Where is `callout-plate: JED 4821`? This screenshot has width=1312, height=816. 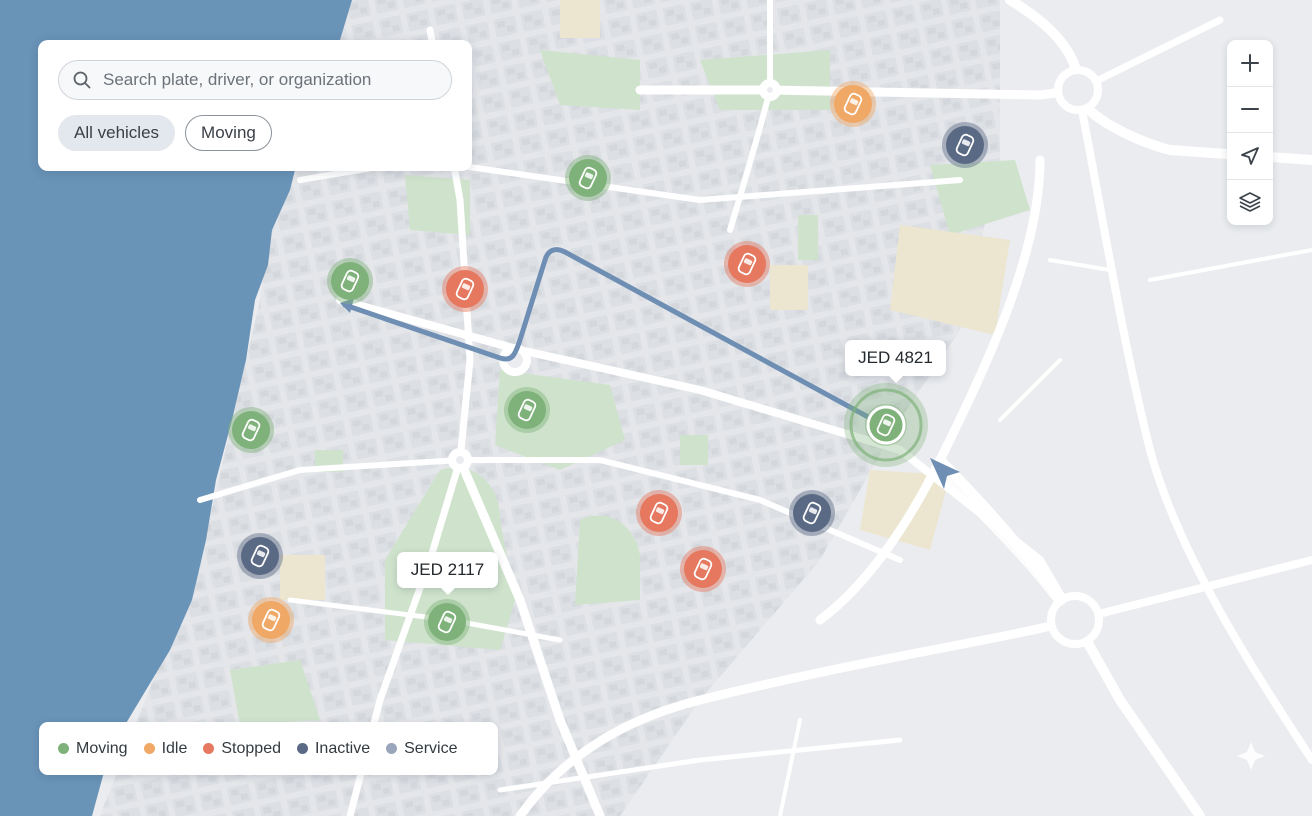 callout-plate: JED 4821 is located at coordinates (895, 357).